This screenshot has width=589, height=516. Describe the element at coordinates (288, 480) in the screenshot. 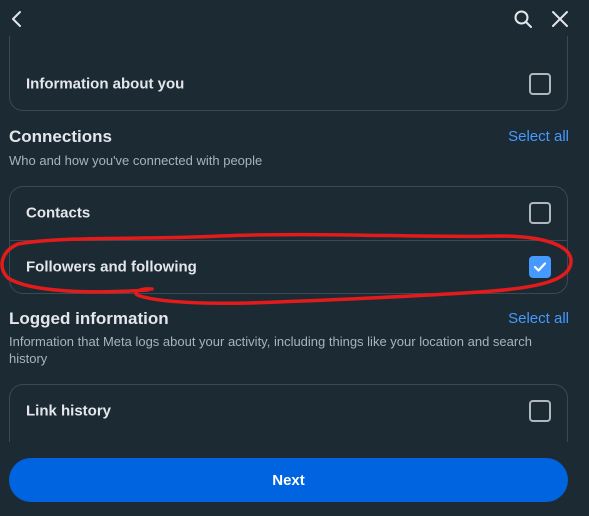

I see `next-button: Next` at that location.